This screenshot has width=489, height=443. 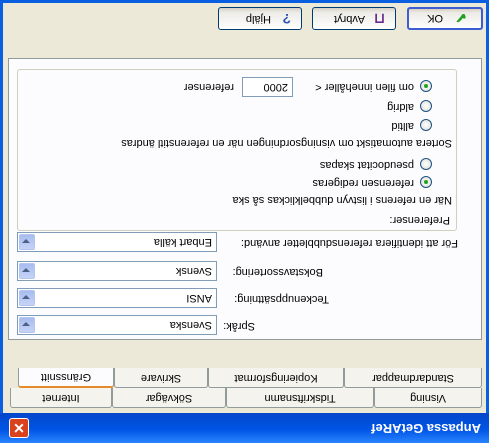 What do you see at coordinates (461, 18) in the screenshot?
I see `checkmark-icon: ✔` at bounding box center [461, 18].